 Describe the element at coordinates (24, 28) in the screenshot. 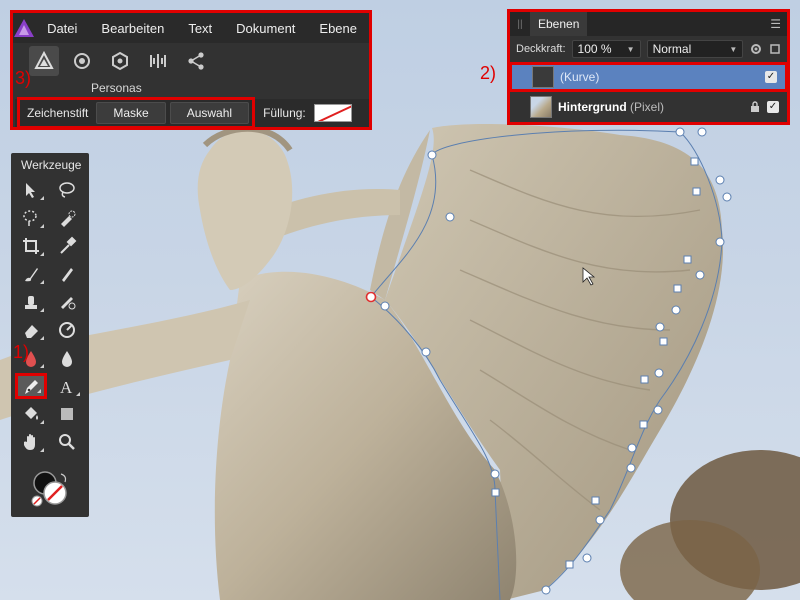

I see `affinity-logo-icon` at that location.